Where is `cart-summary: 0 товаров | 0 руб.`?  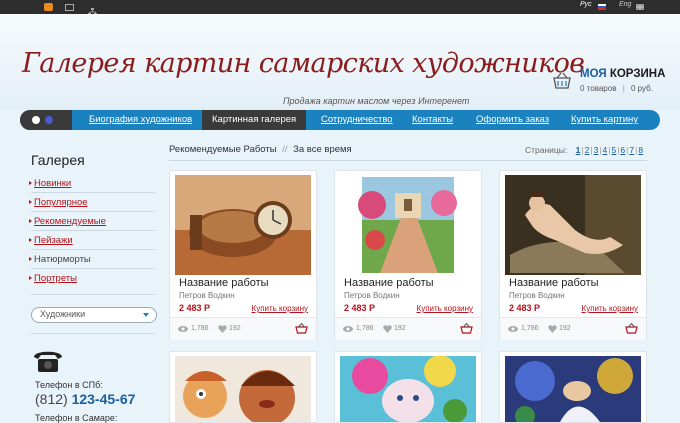 cart-summary: 0 товаров | 0 руб. is located at coordinates (616, 88).